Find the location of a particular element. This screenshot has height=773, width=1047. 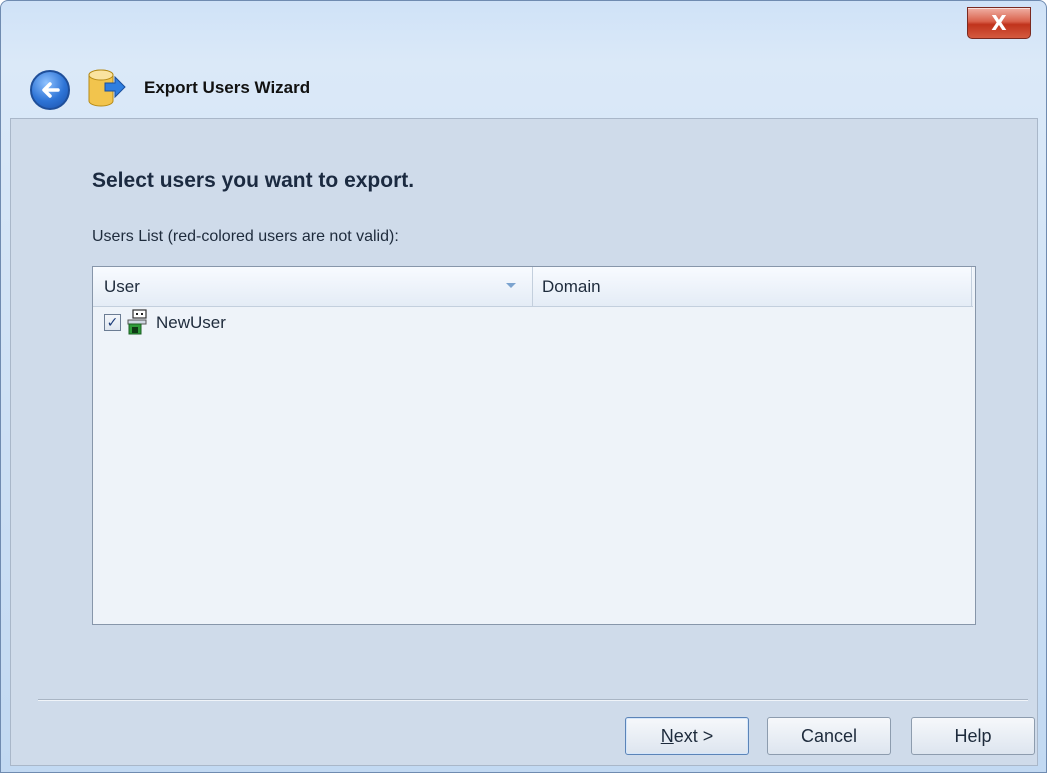

user-checkbox: ✓ is located at coordinates (112, 322).